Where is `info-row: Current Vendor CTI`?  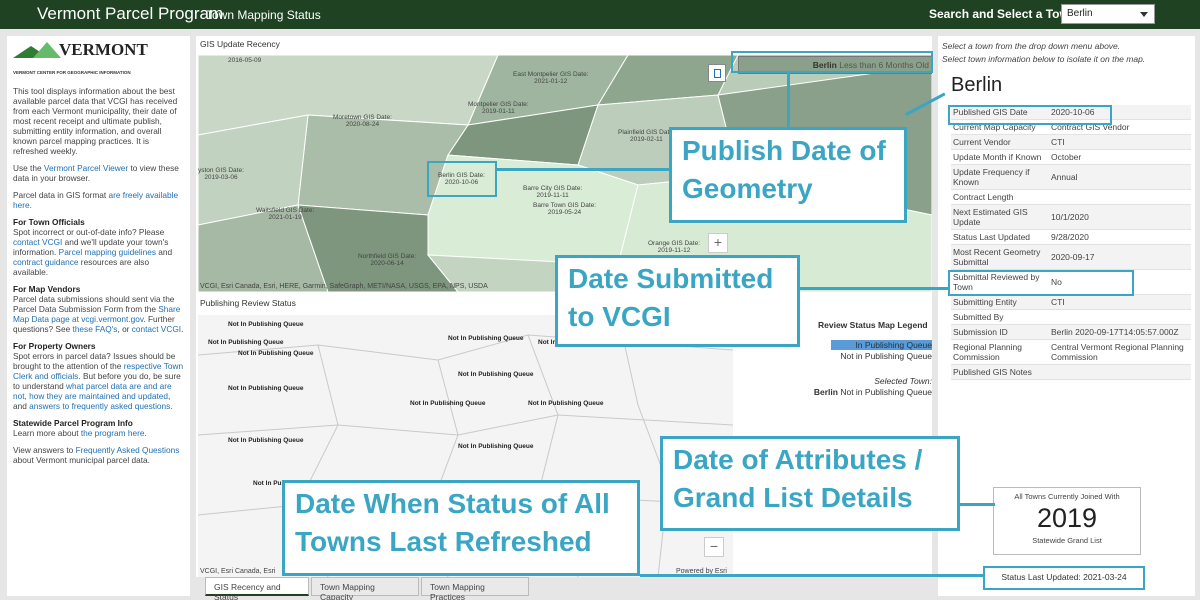
info-row: Current Vendor CTI is located at coordinates (1071, 142).